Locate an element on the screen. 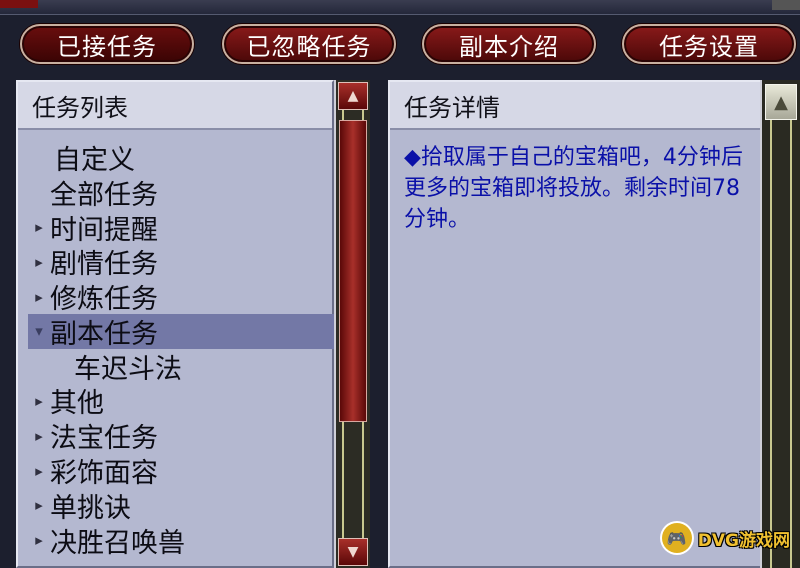  site-watermark: 🎮 DVG游戏网 is located at coordinates (725, 538).